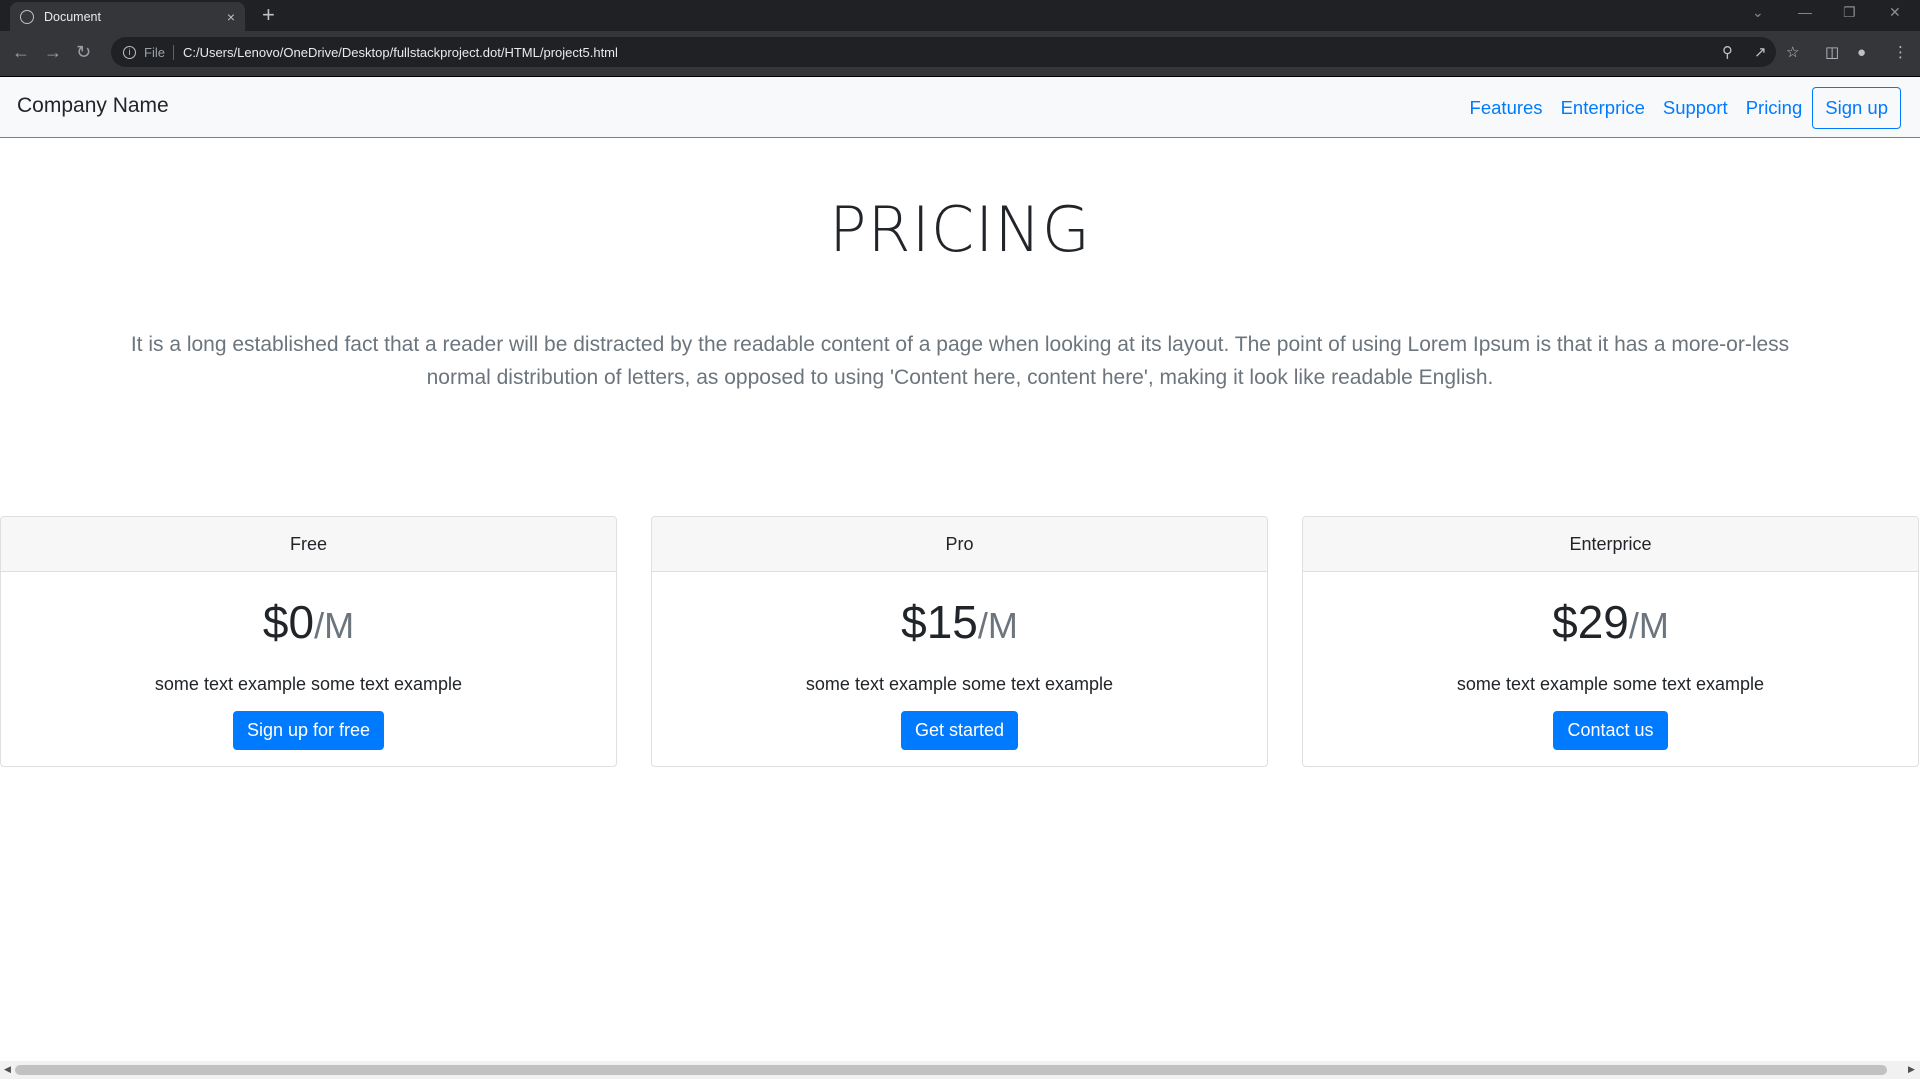  Describe the element at coordinates (308, 544) in the screenshot. I see `card-header: Free` at that location.